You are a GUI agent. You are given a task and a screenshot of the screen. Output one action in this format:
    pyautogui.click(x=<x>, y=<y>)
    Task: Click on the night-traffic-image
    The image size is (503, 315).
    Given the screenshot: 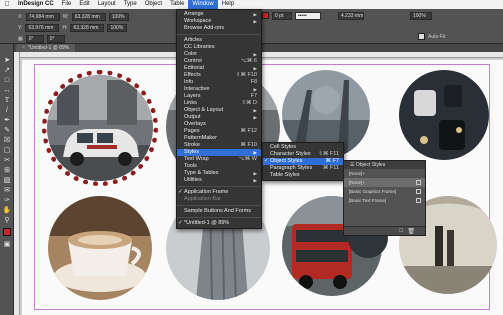 What is the action you would take?
    pyautogui.click(x=444, y=115)
    